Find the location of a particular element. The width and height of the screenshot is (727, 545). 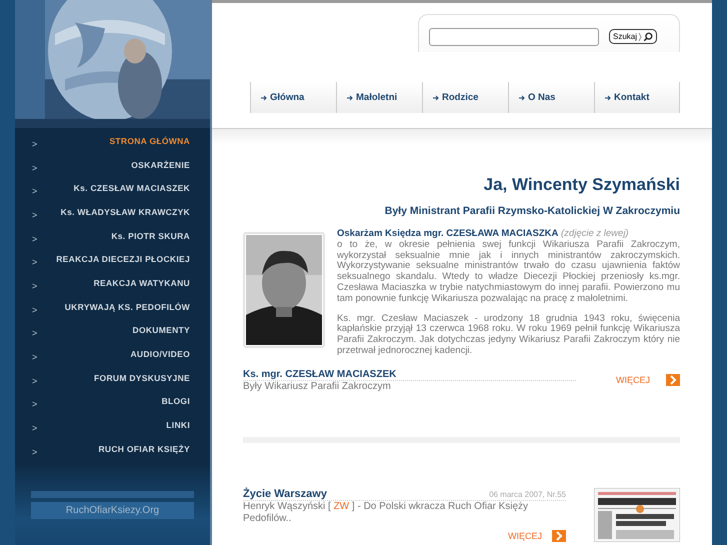

nav-tab: O Nas is located at coordinates (551, 97).